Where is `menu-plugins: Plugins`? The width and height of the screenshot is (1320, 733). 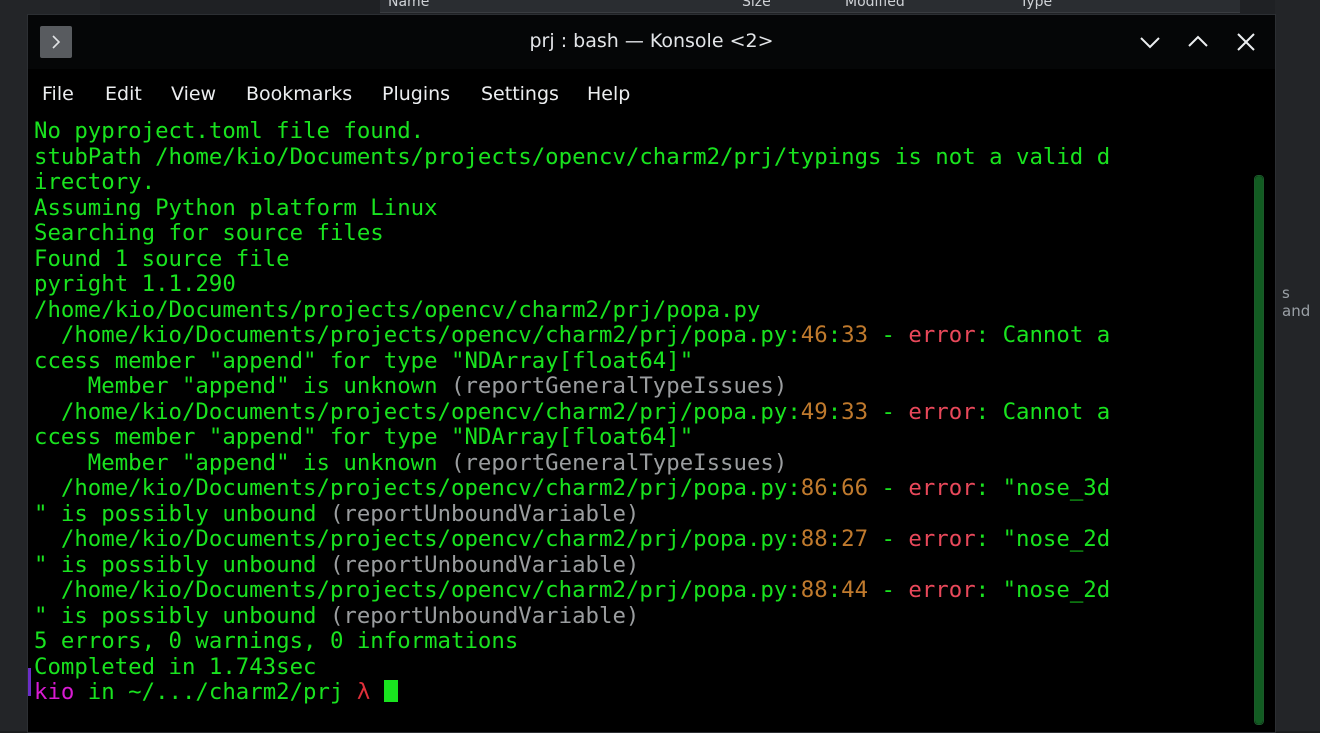
menu-plugins: Plugins is located at coordinates (416, 94).